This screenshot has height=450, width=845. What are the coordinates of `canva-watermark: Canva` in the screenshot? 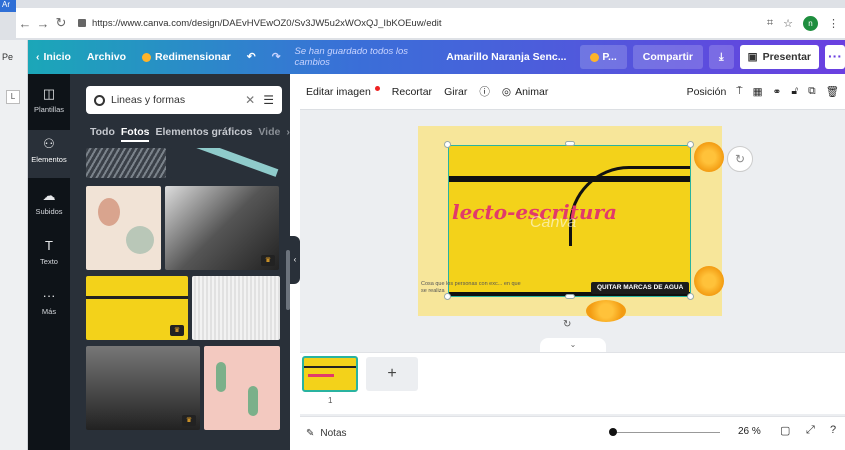 It's located at (553, 222).